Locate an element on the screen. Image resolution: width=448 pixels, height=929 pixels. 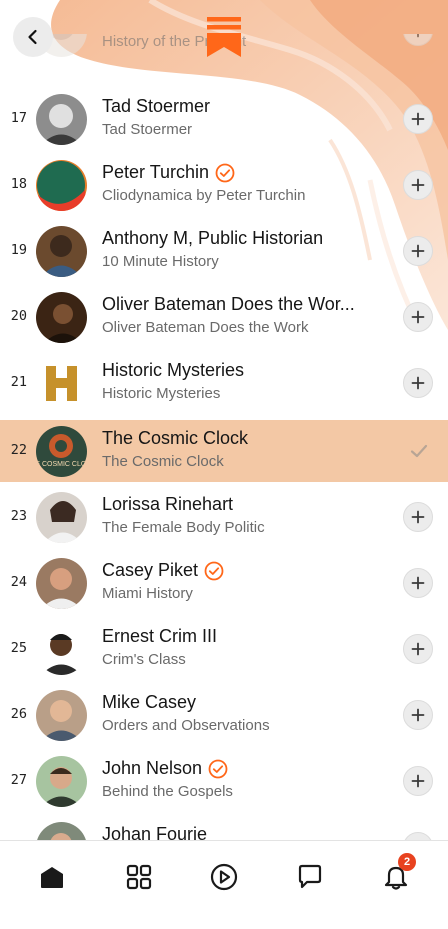
top-bar is located at coordinates (224, 35).